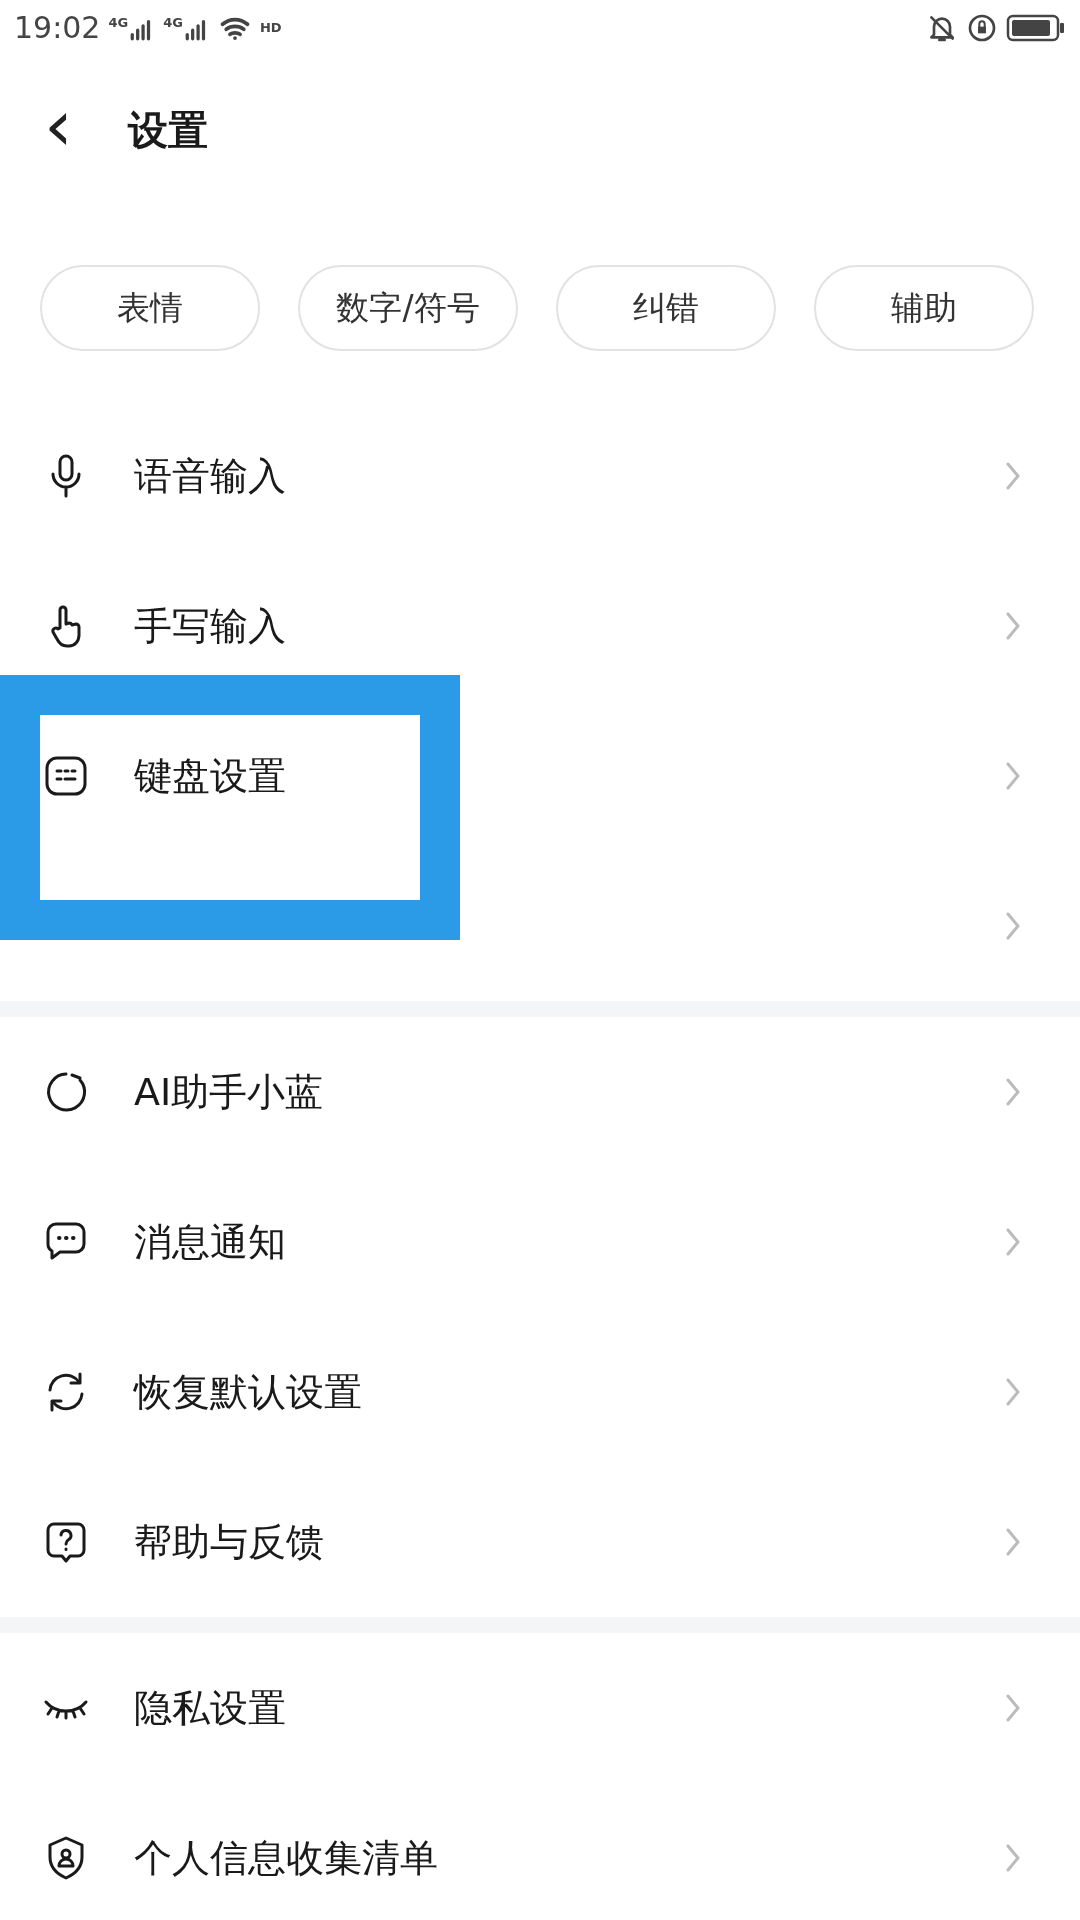  Describe the element at coordinates (150, 308) in the screenshot. I see `shortcut-chip: 表情` at that location.